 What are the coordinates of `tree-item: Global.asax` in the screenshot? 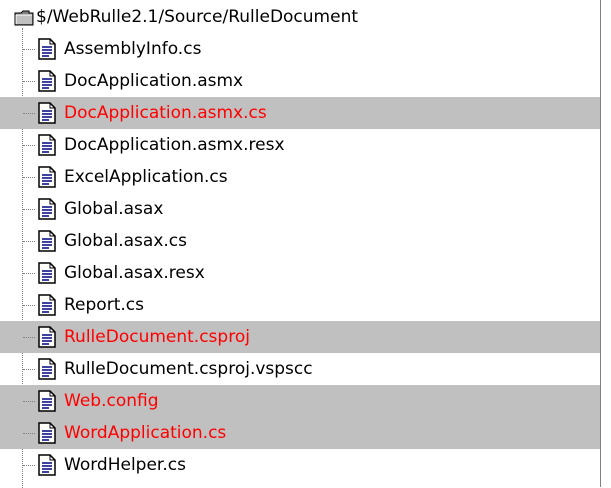 It's located at (300, 209).